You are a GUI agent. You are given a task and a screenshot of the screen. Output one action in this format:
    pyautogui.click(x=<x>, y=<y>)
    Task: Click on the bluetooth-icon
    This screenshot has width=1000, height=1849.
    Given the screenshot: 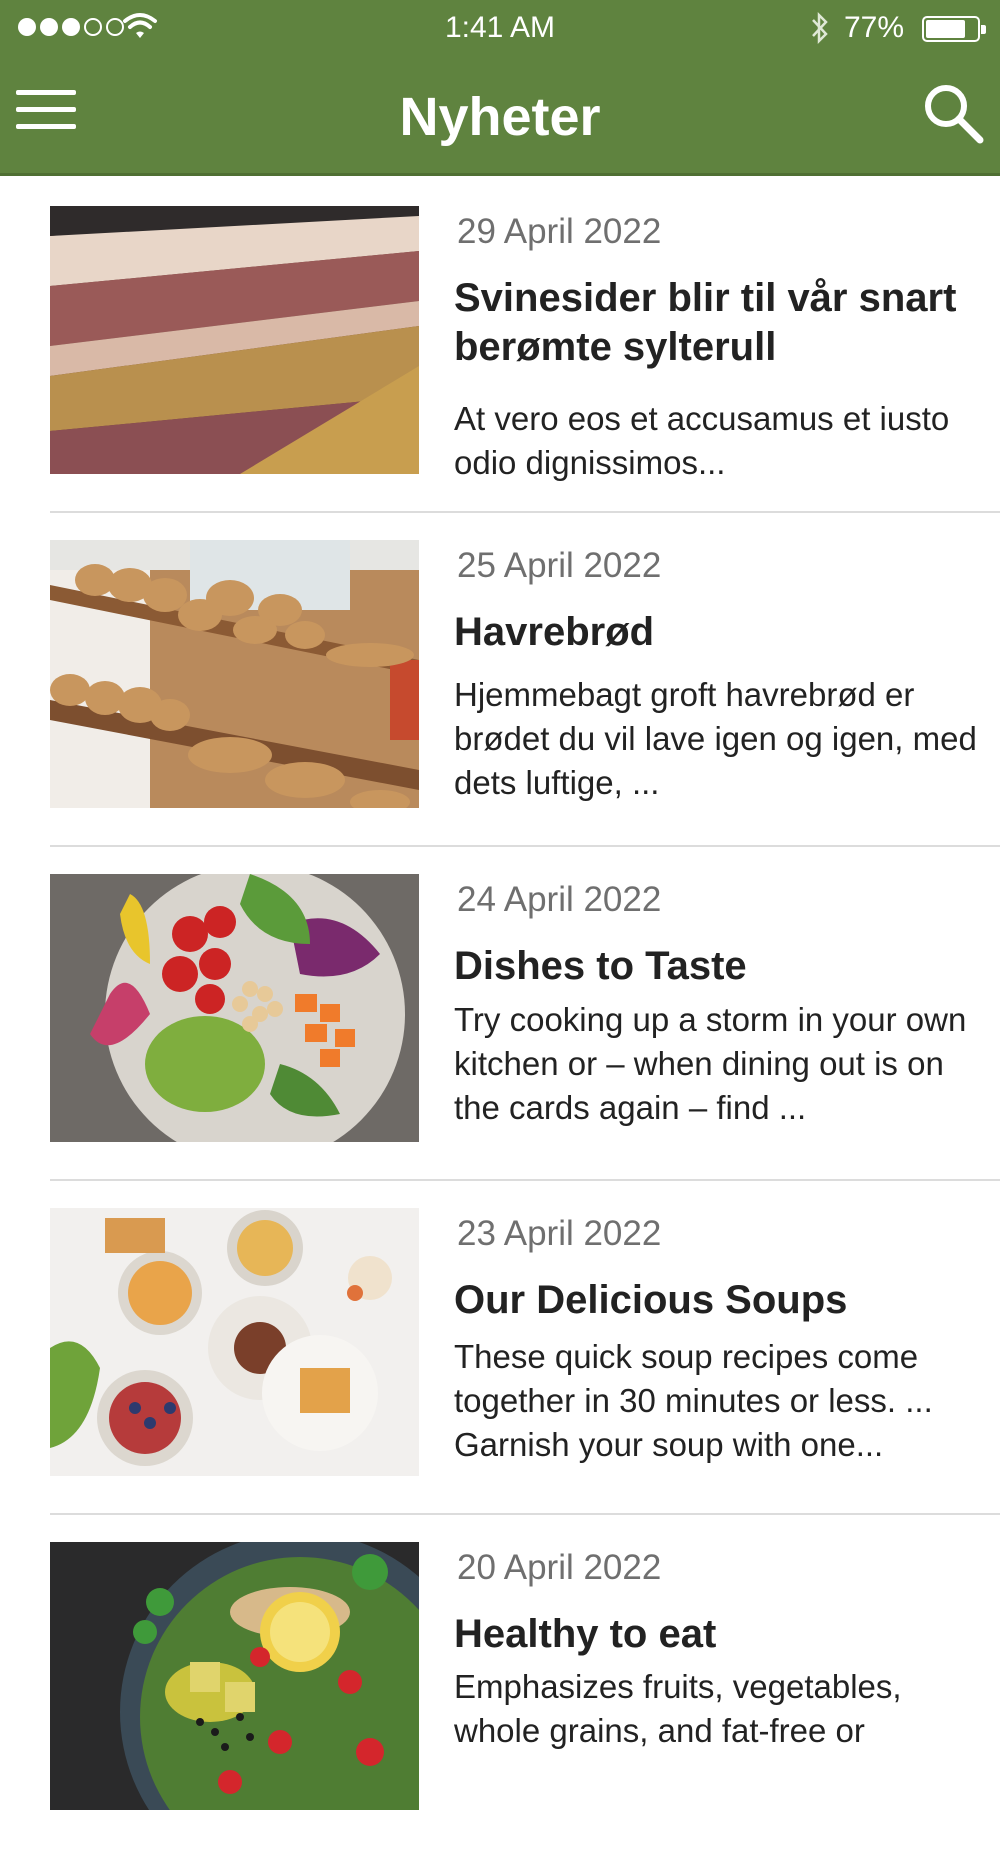 What is the action you would take?
    pyautogui.click(x=820, y=28)
    